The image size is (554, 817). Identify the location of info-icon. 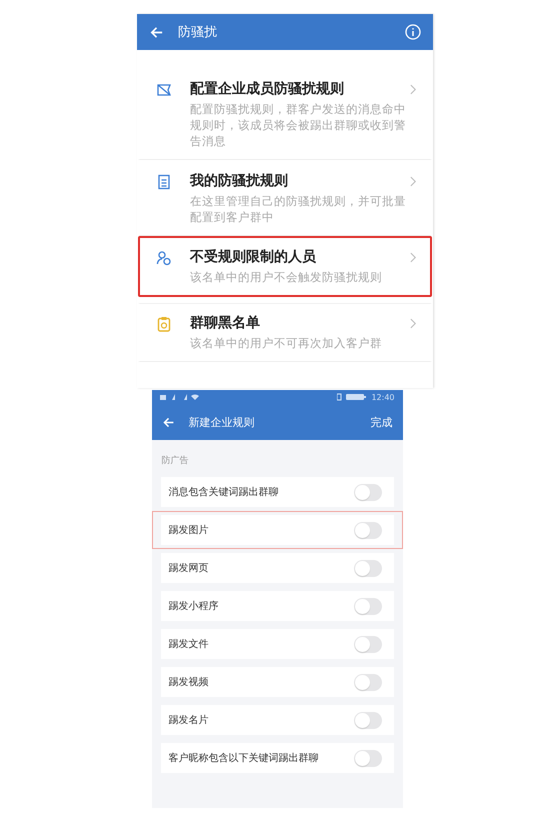
(413, 32).